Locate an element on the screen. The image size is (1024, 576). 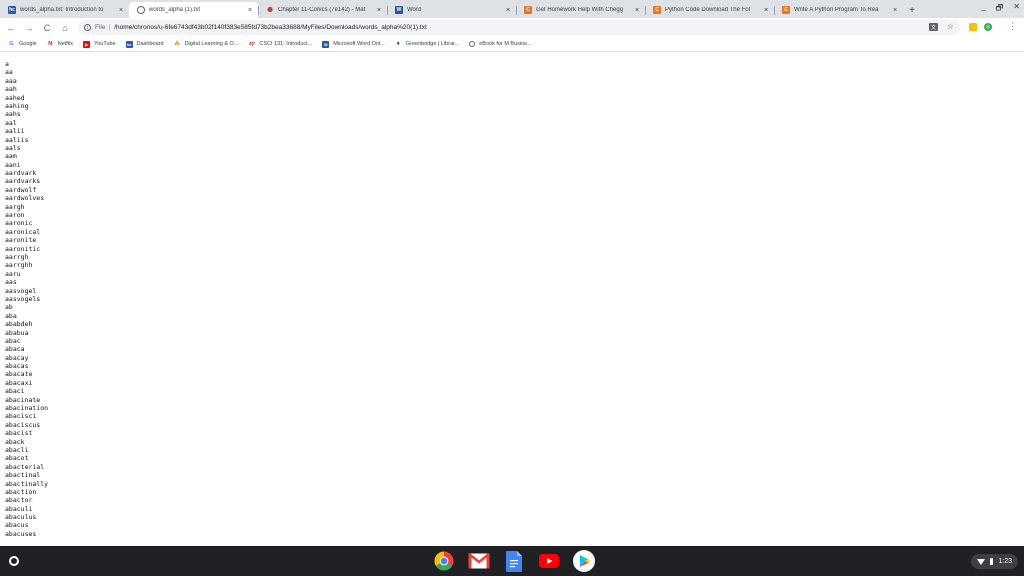
youtube-icon: ▶ is located at coordinates (87, 44).